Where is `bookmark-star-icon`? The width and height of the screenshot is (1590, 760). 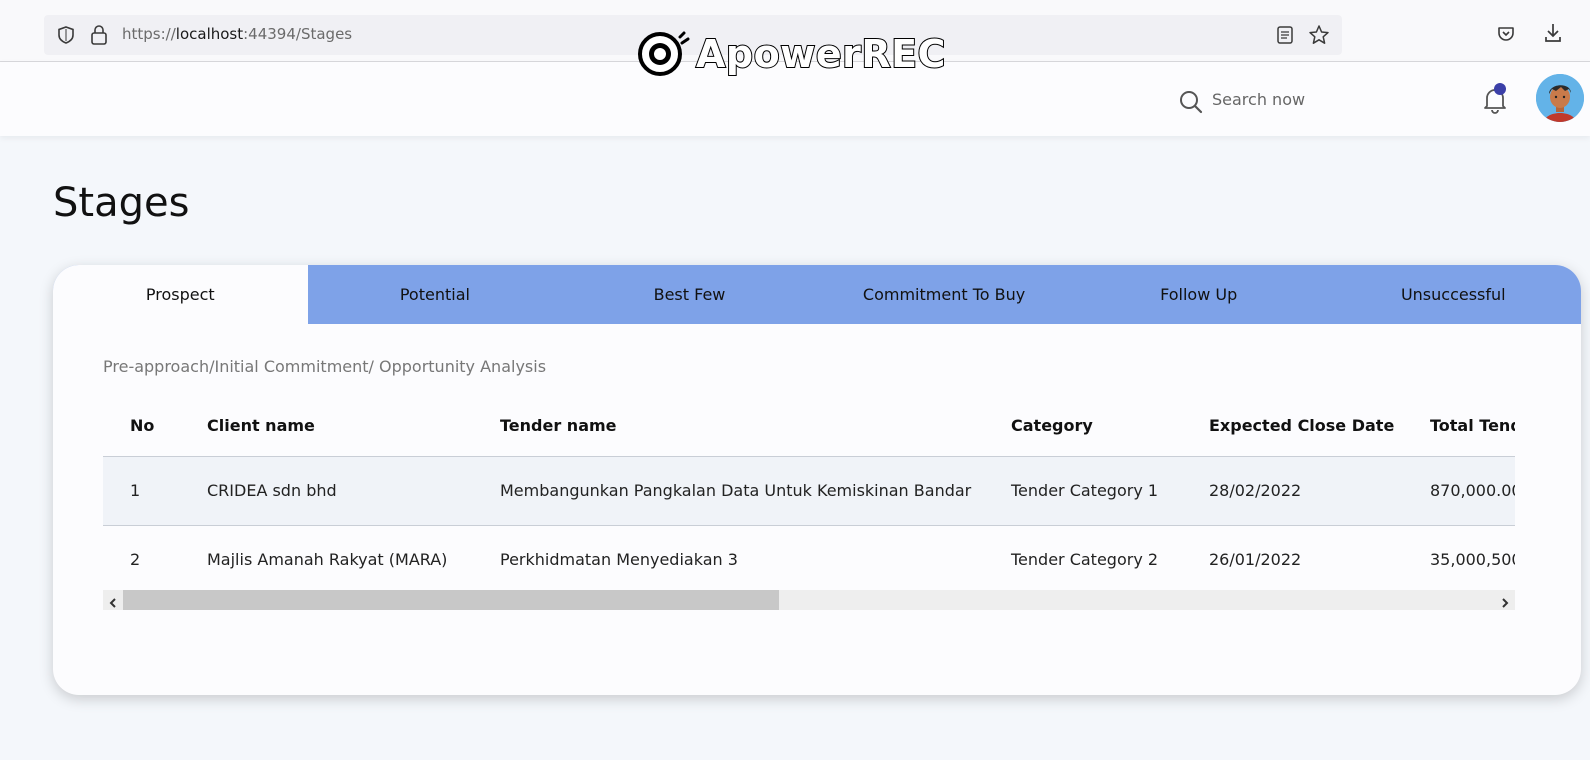
bookmark-star-icon is located at coordinates (1319, 37).